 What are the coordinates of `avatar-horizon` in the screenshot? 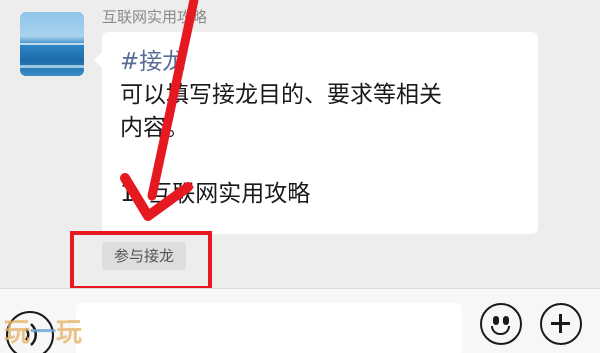 It's located at (52, 44).